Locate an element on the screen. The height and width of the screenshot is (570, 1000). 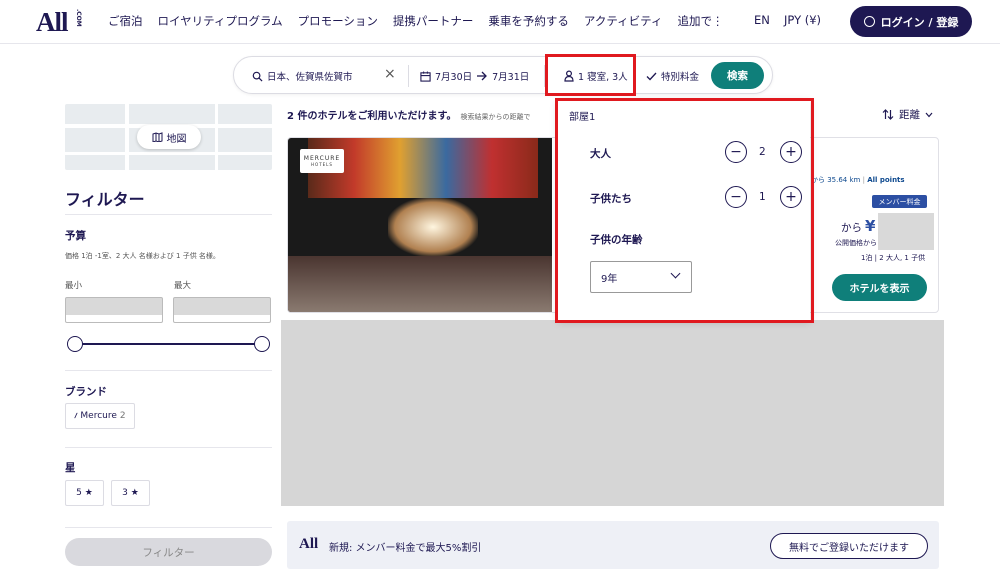
star-chip-5: 5 ★ is located at coordinates (84, 493).